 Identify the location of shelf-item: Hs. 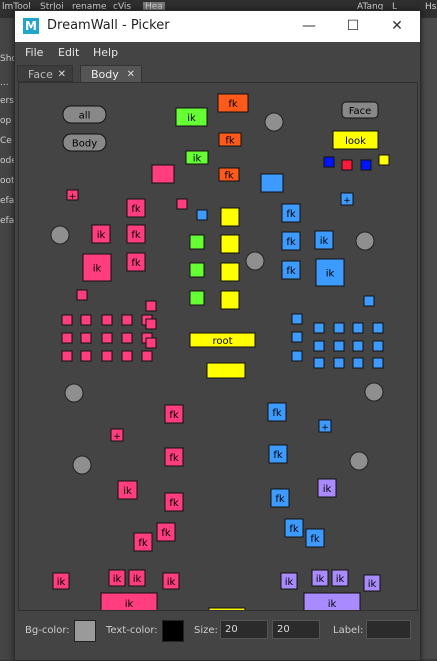
(430, 7).